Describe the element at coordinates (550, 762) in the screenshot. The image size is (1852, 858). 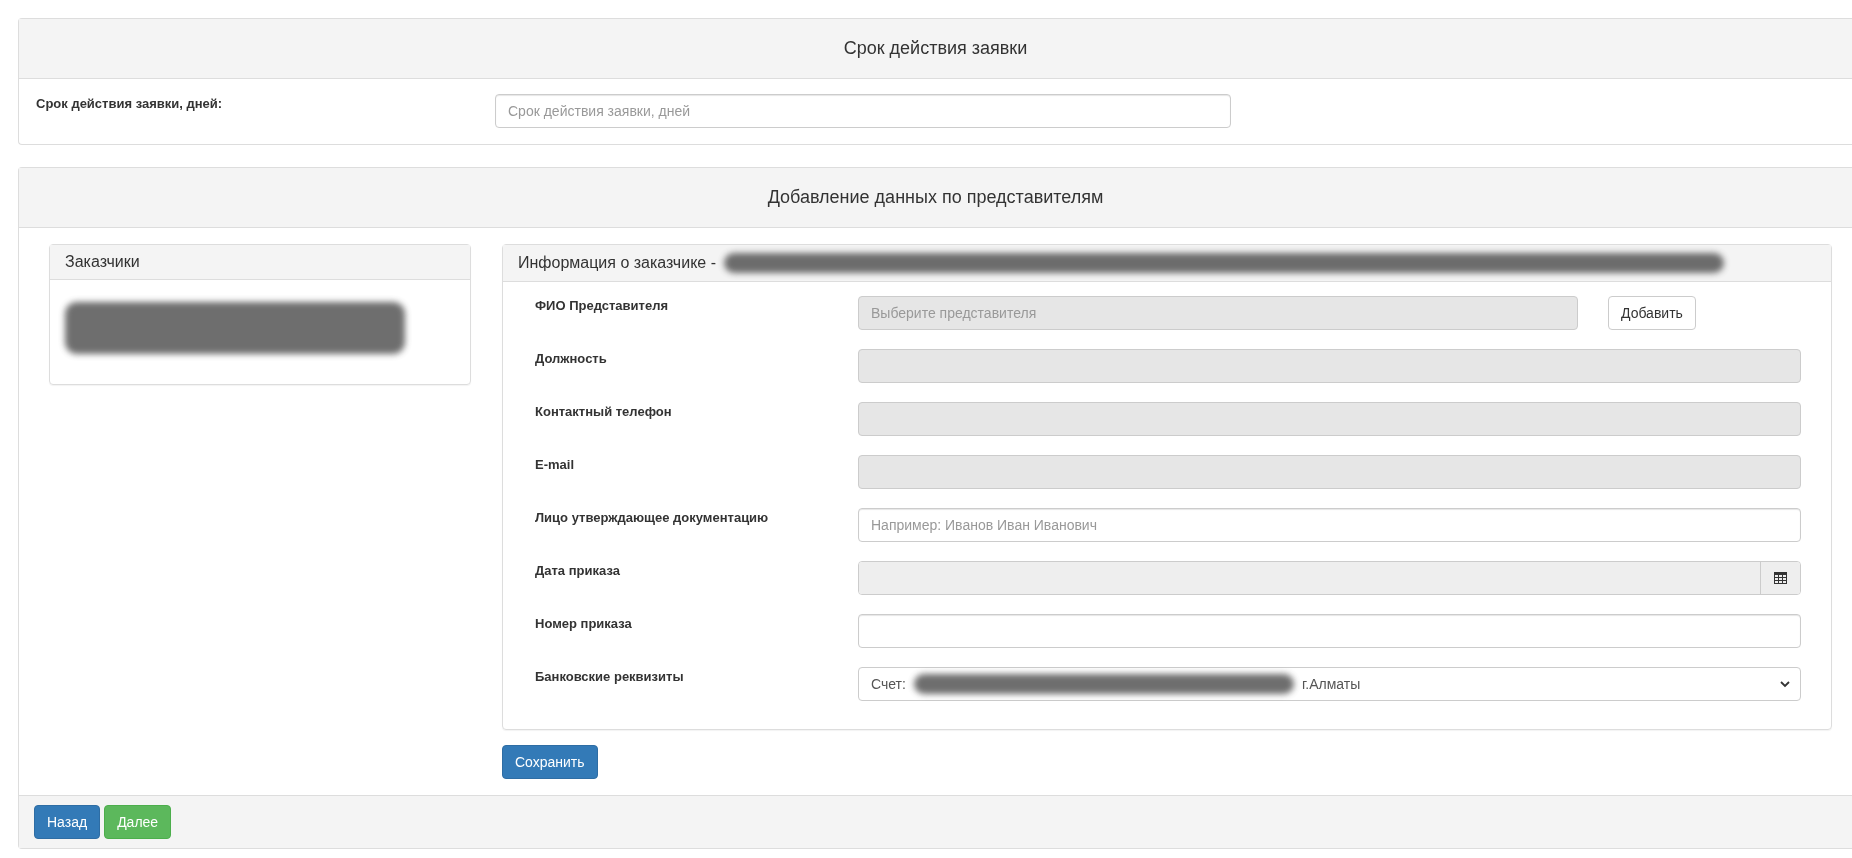
I see `save-button: Сохранить` at that location.